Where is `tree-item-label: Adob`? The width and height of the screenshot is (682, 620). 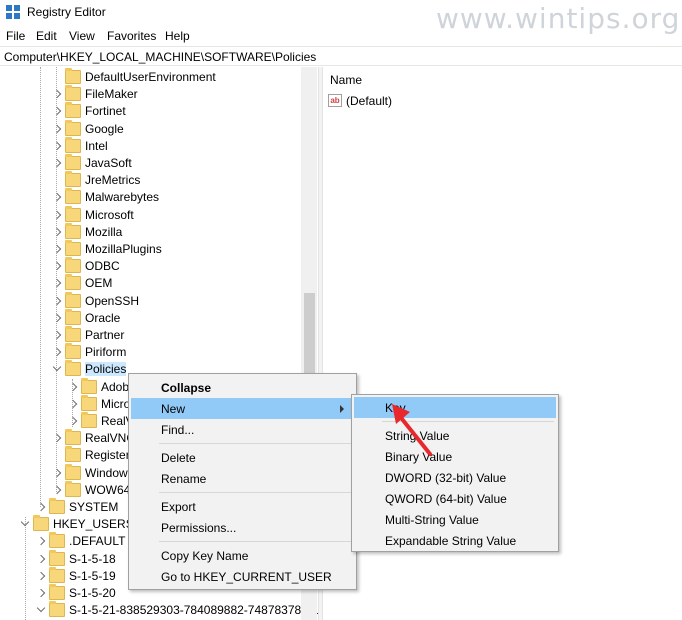 tree-item-label: Adob is located at coordinates (115, 386).